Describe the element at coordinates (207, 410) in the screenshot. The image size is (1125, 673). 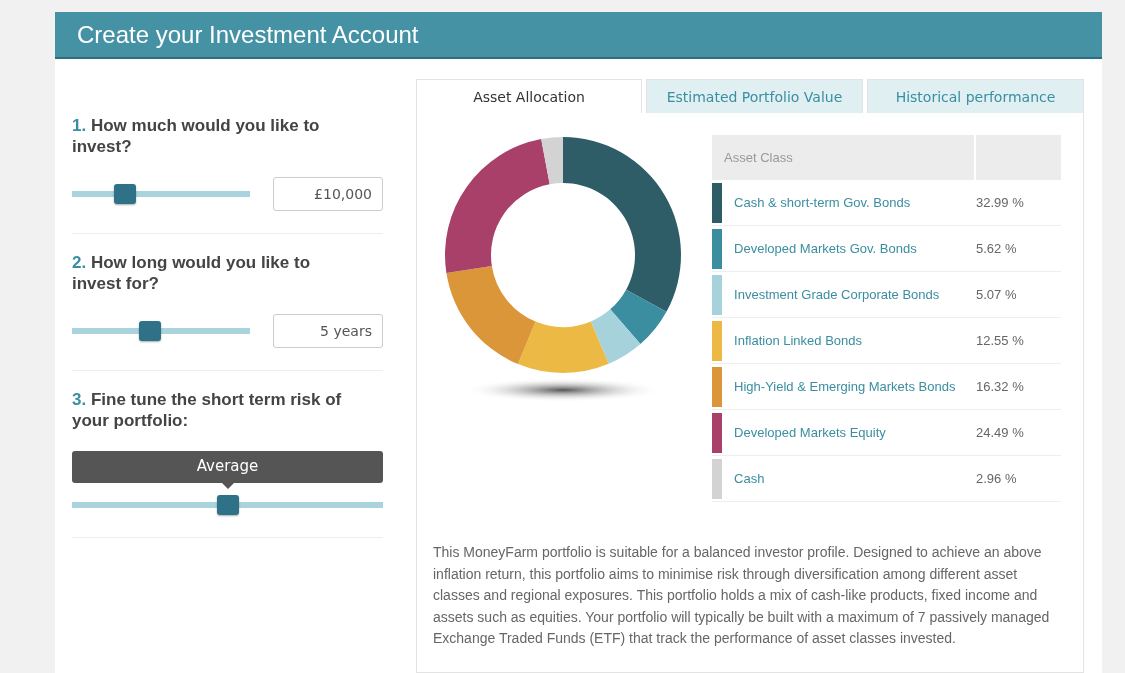
I see `question-label: 3. Fine tune the short term risk of your portfolio:` at that location.